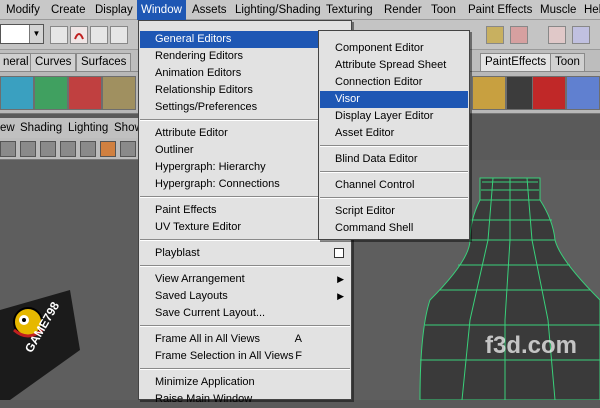 The width and height of the screenshot is (600, 408). What do you see at coordinates (298, 339) in the screenshot?
I see `menu-shortcut: A` at bounding box center [298, 339].